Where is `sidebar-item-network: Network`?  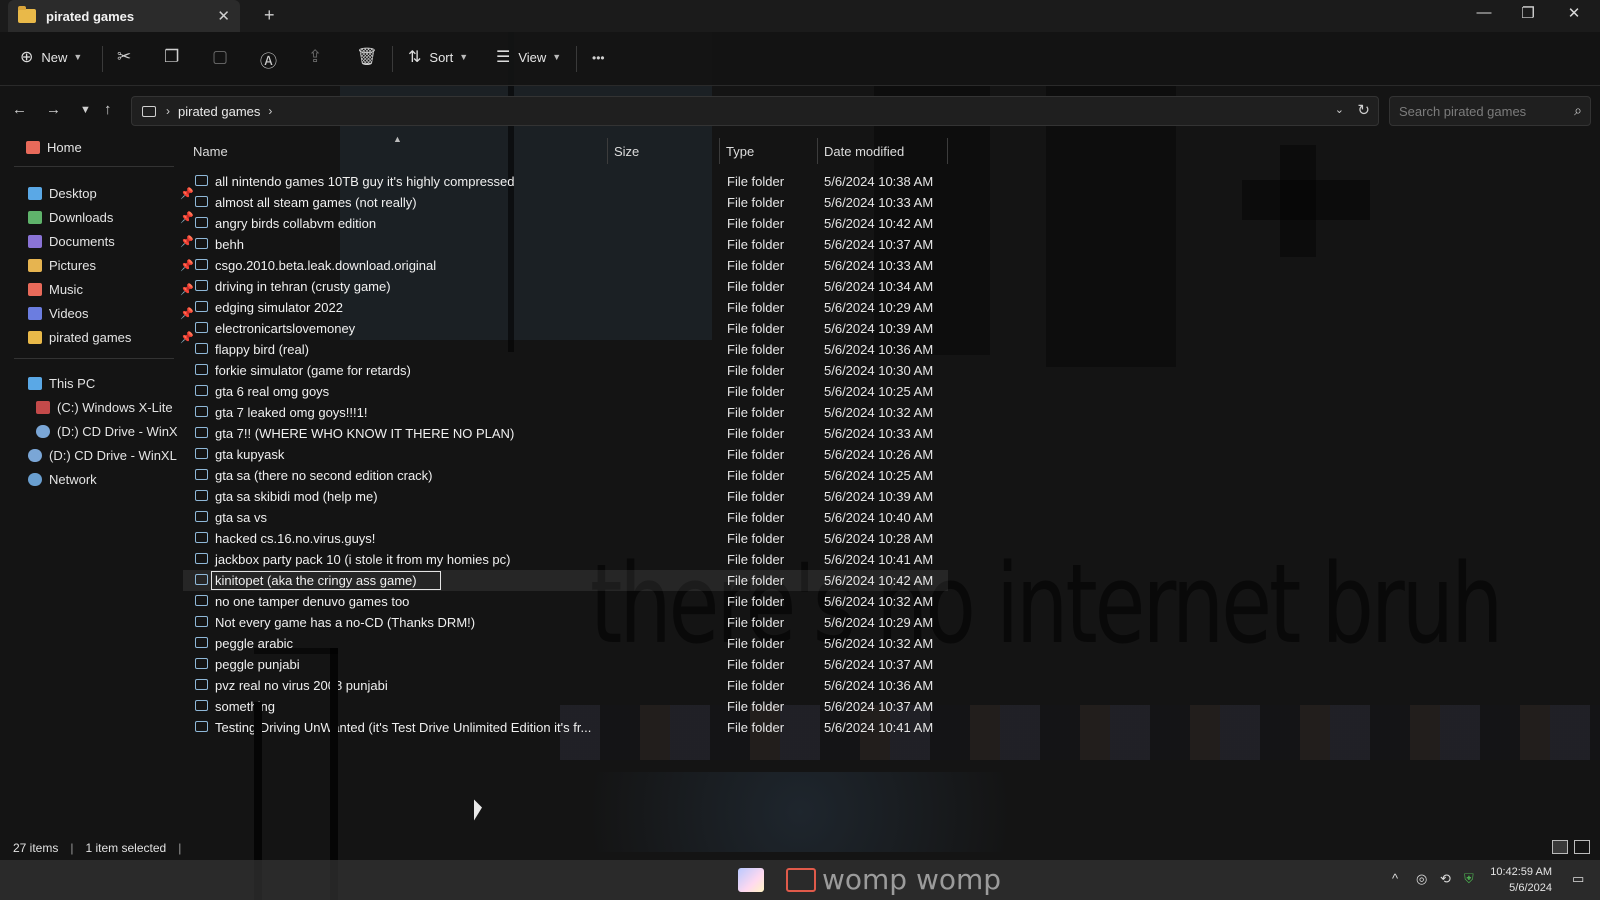
sidebar-item-network: Network is located at coordinates (116, 479).